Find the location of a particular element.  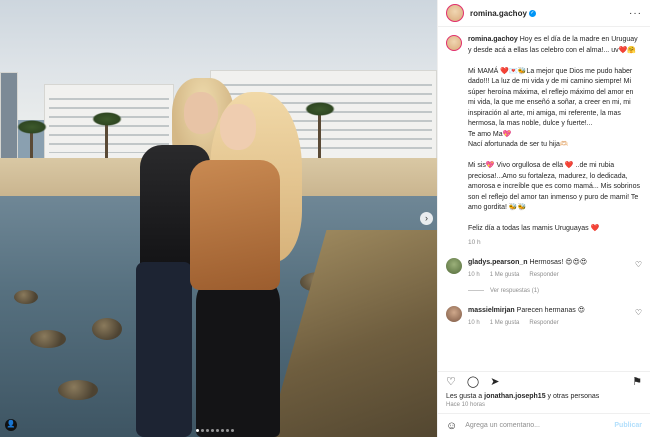

bookmark-icon: ⚑ is located at coordinates (637, 382).